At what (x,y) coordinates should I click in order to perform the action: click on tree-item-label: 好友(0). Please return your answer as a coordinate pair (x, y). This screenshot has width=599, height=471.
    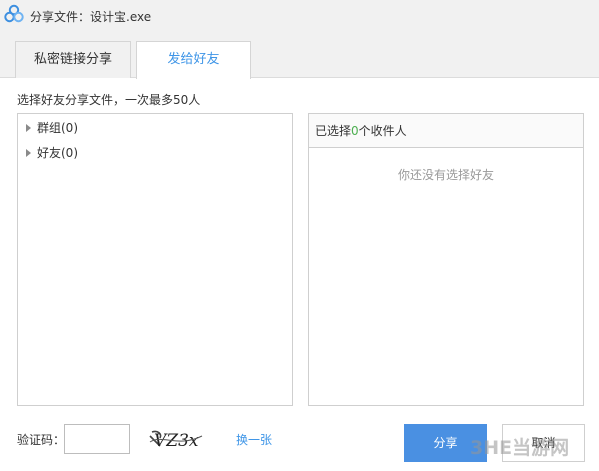
    Looking at the image, I should click on (57, 153).